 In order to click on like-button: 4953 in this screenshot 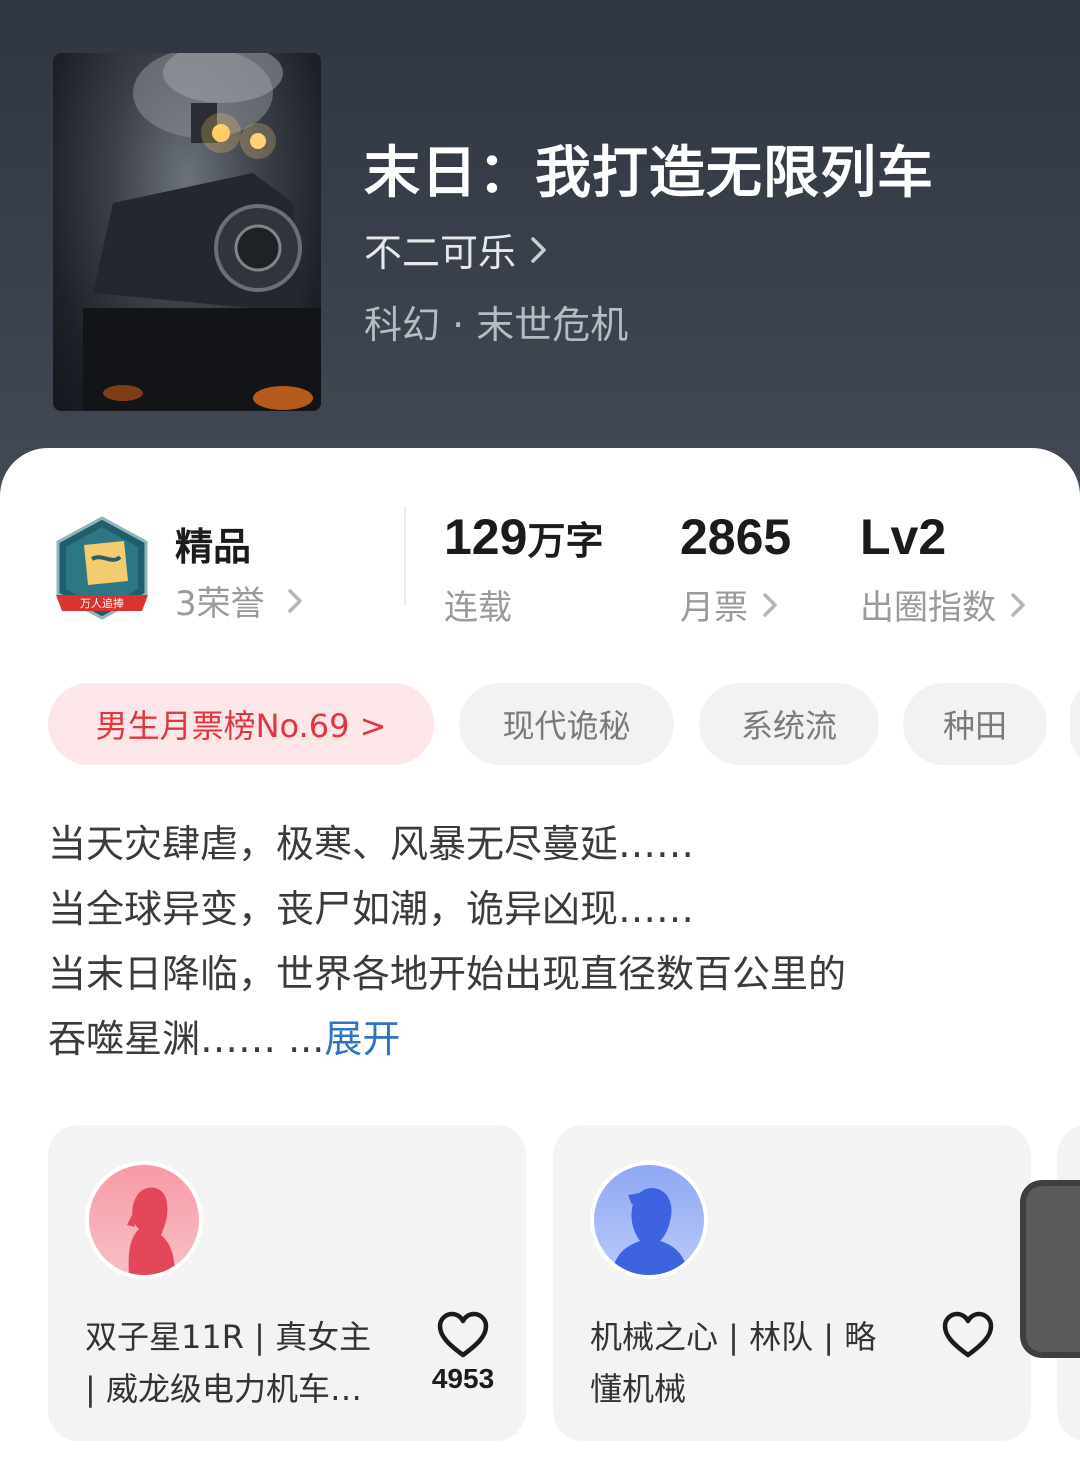, I will do `click(463, 1353)`.